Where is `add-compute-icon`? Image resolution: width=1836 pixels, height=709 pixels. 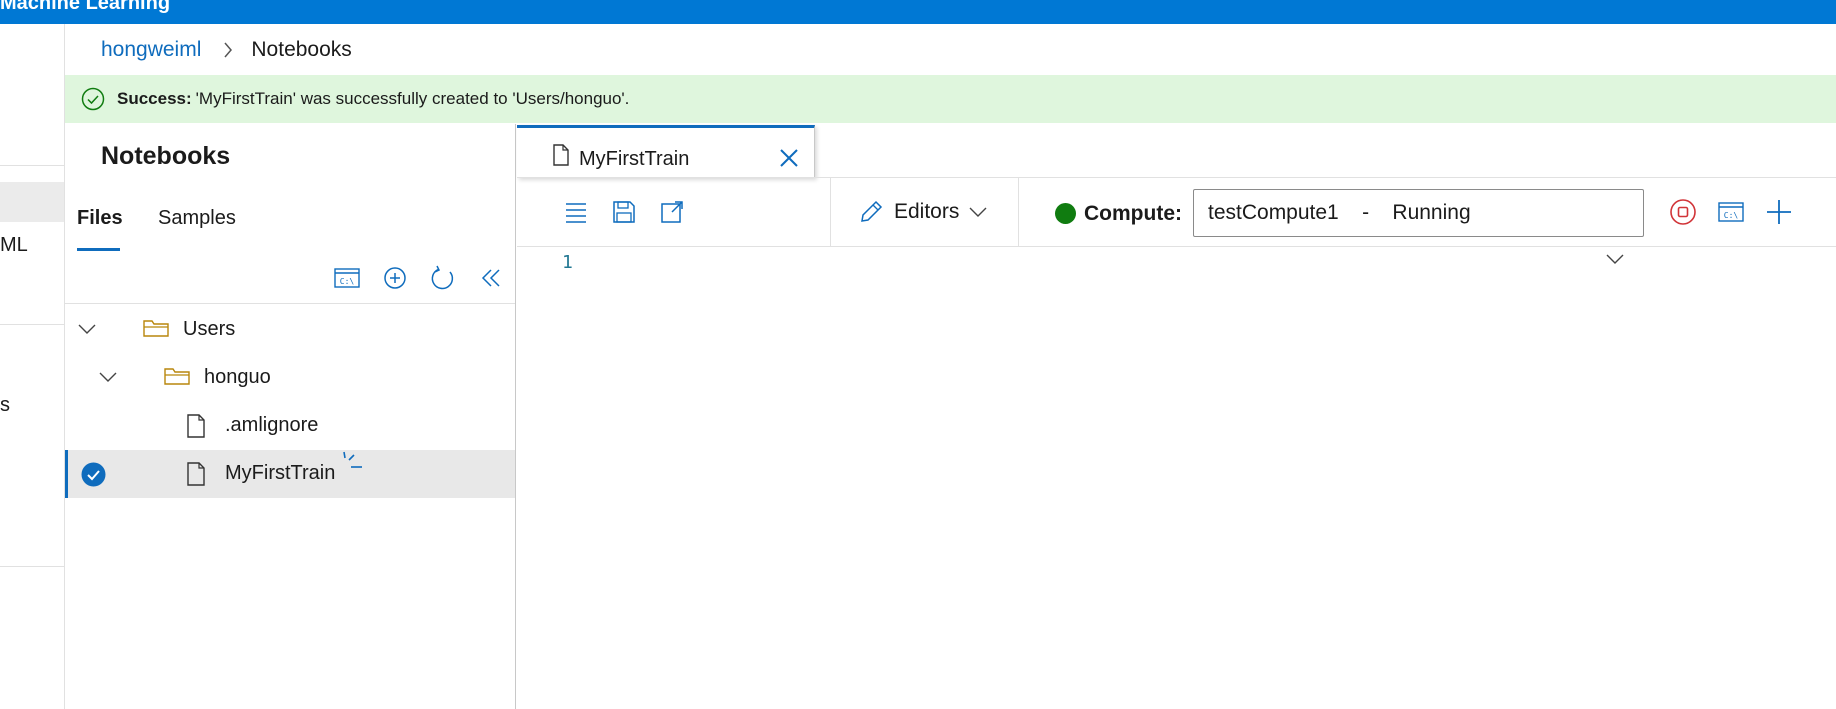
add-compute-icon is located at coordinates (1779, 212).